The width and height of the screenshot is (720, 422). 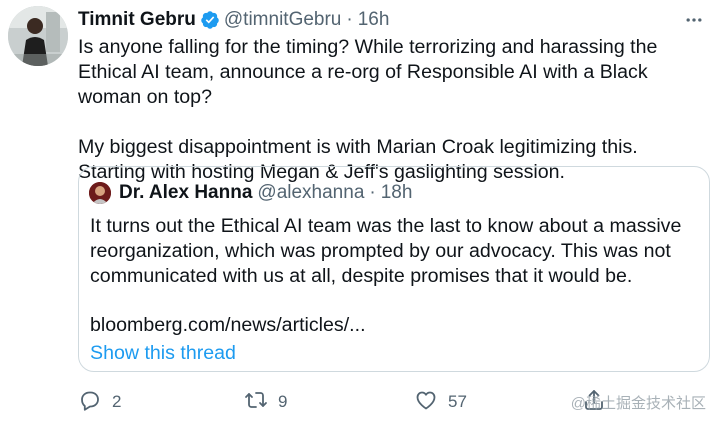 What do you see at coordinates (311, 192) in the screenshot?
I see `quoted-author-handle: @alexhanna` at bounding box center [311, 192].